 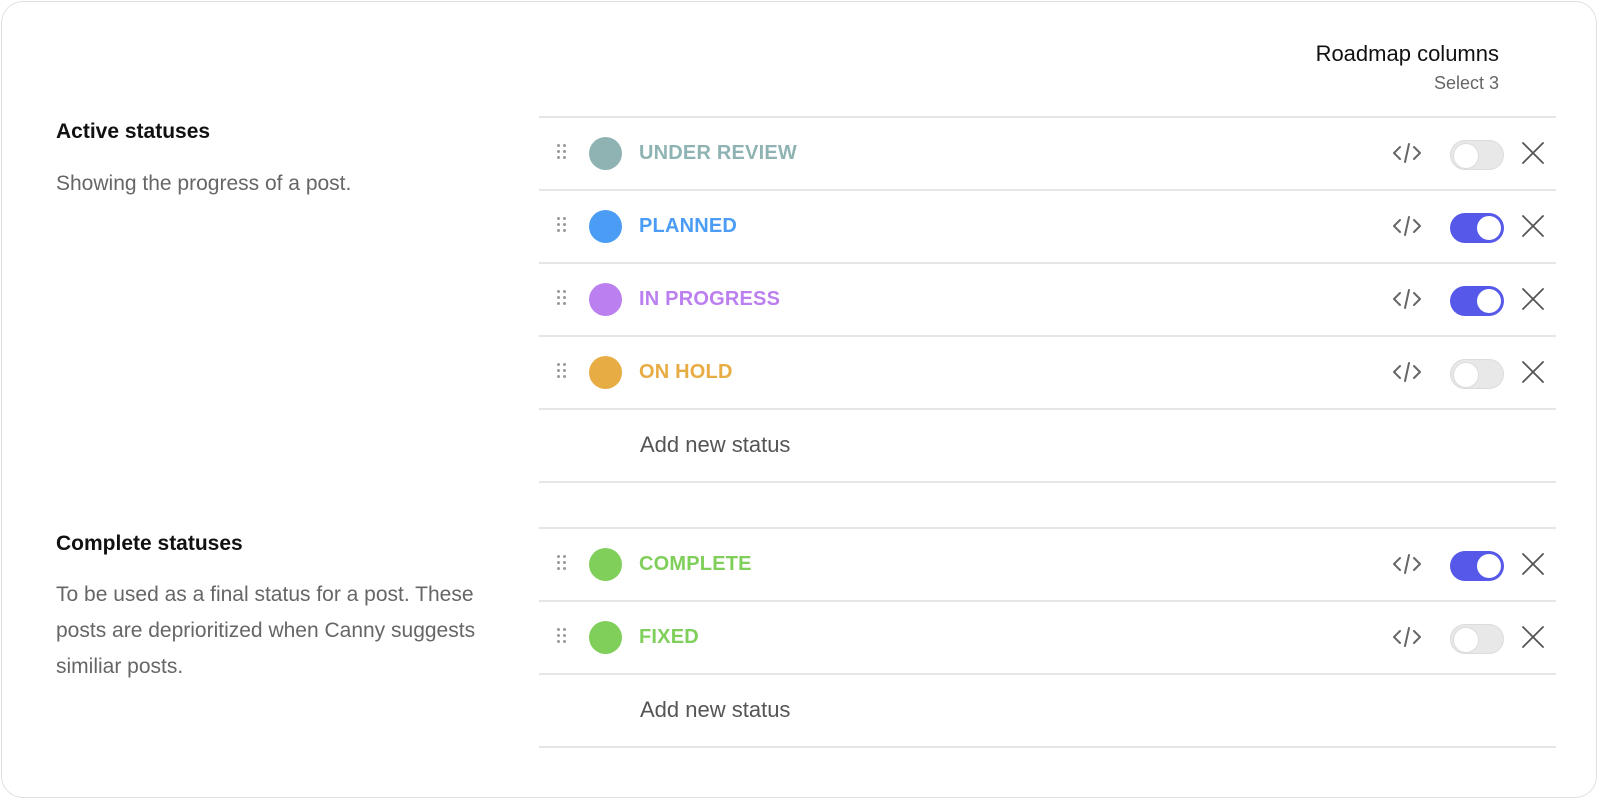 I want to click on roadmap-columns-header: Roadmap columns Select 3, so click(x=1407, y=67).